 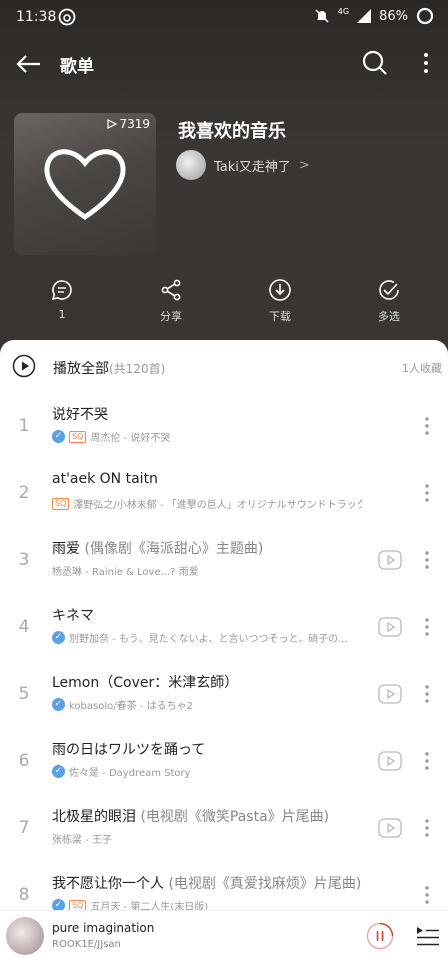 What do you see at coordinates (149, 906) in the screenshot?
I see `song-artist-album: 五月天 - 第二人生(末日版)` at bounding box center [149, 906].